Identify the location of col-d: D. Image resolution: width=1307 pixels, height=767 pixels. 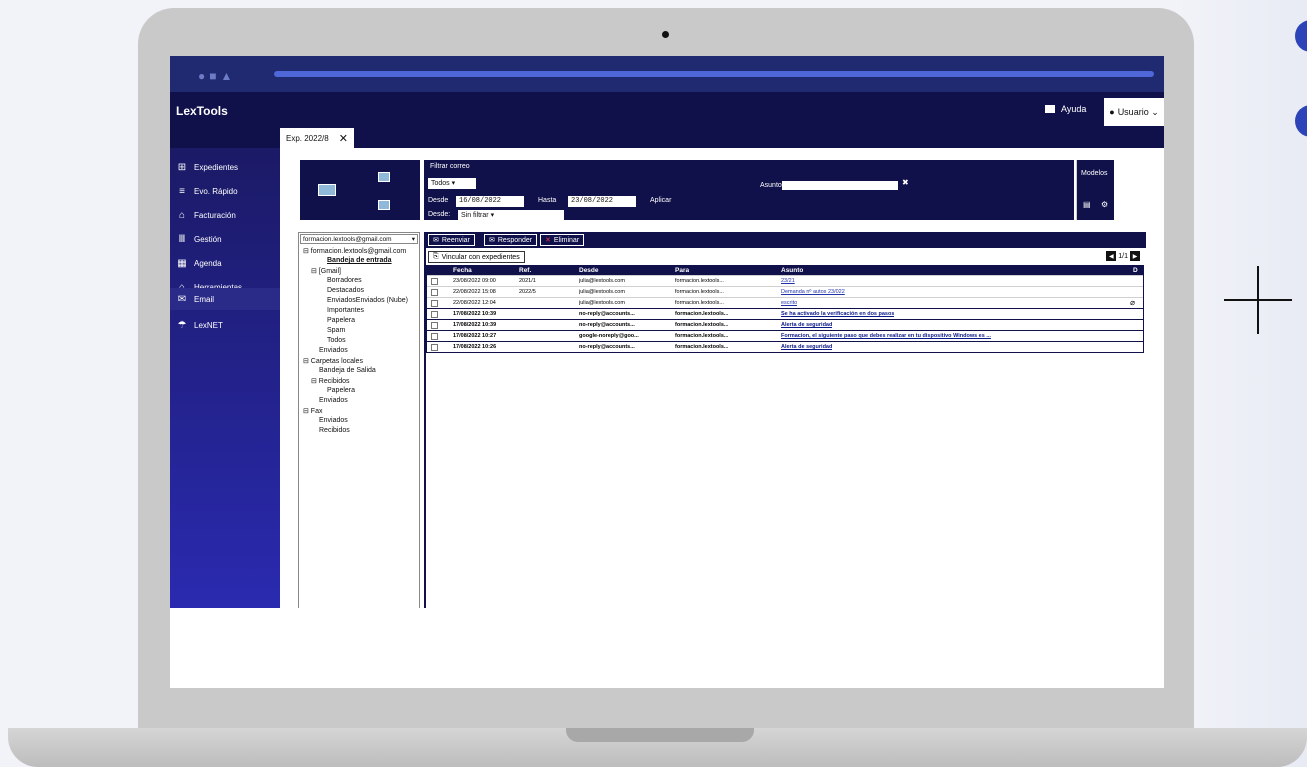
(1135, 270).